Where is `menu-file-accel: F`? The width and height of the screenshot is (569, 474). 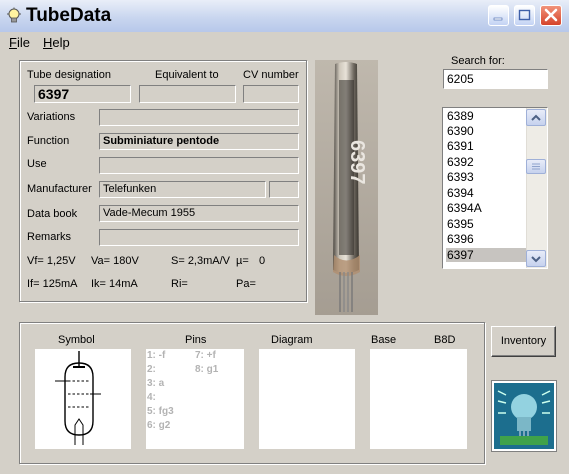 menu-file-accel: F is located at coordinates (13, 42).